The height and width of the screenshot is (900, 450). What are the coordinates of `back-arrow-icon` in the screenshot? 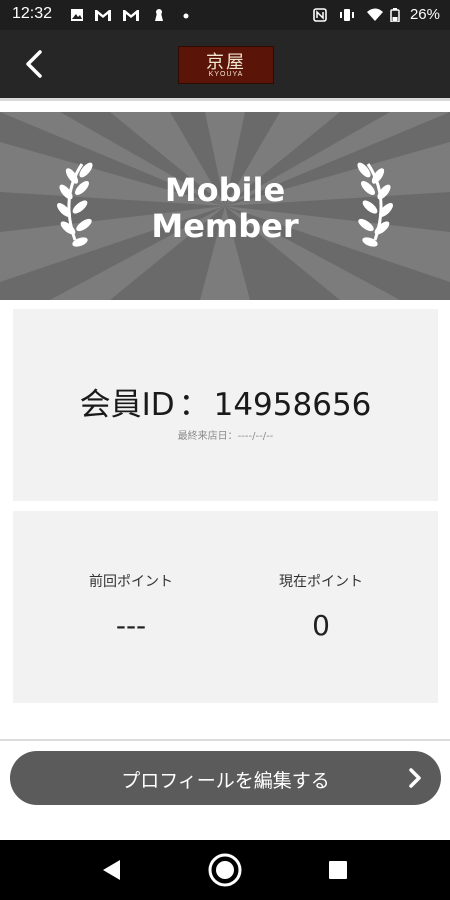 It's located at (36, 64).